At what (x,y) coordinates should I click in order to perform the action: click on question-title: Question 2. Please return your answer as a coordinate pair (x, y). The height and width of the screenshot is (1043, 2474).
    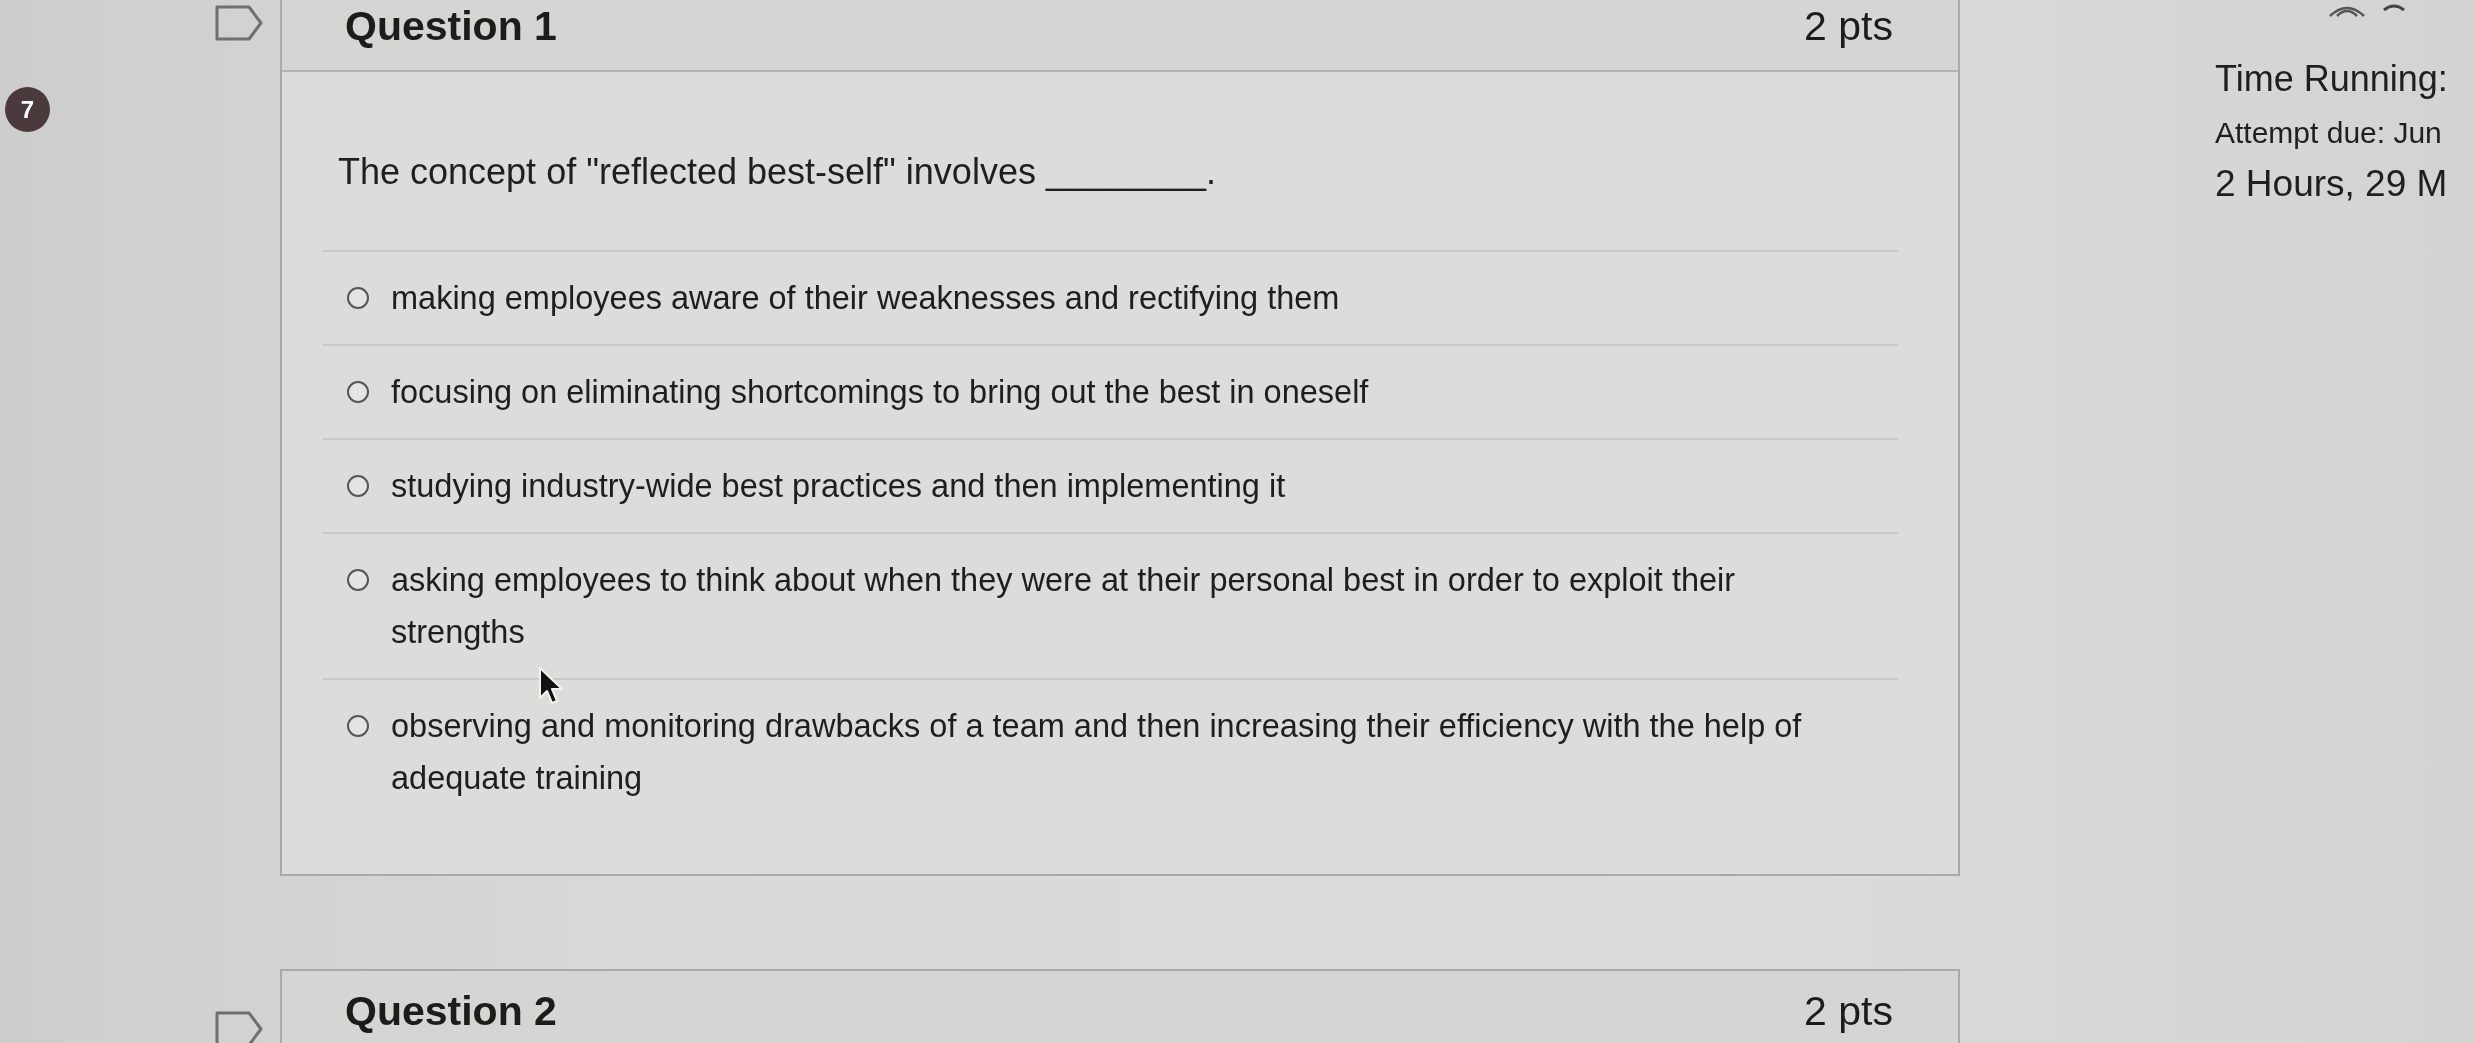
    Looking at the image, I should click on (451, 1011).